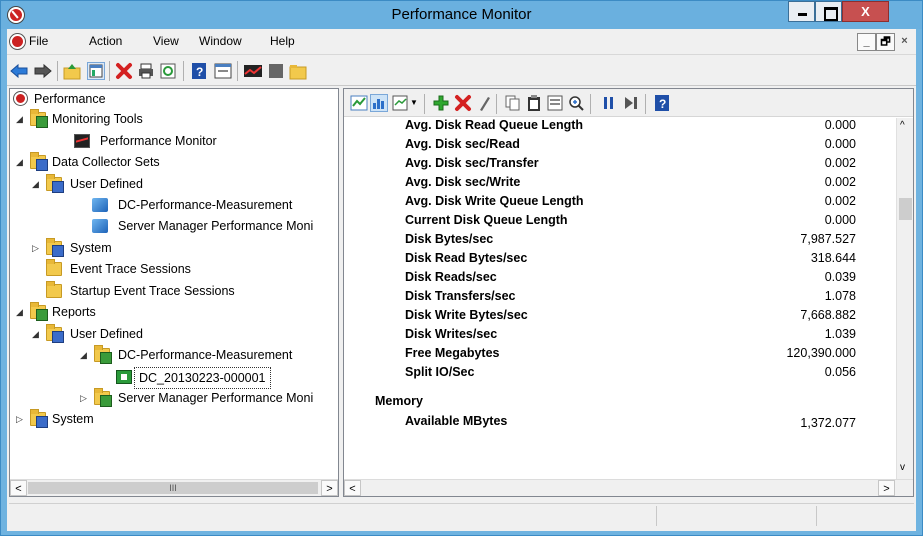  I want to click on report-vertical-scrollbar: ^ v, so click(904, 299).